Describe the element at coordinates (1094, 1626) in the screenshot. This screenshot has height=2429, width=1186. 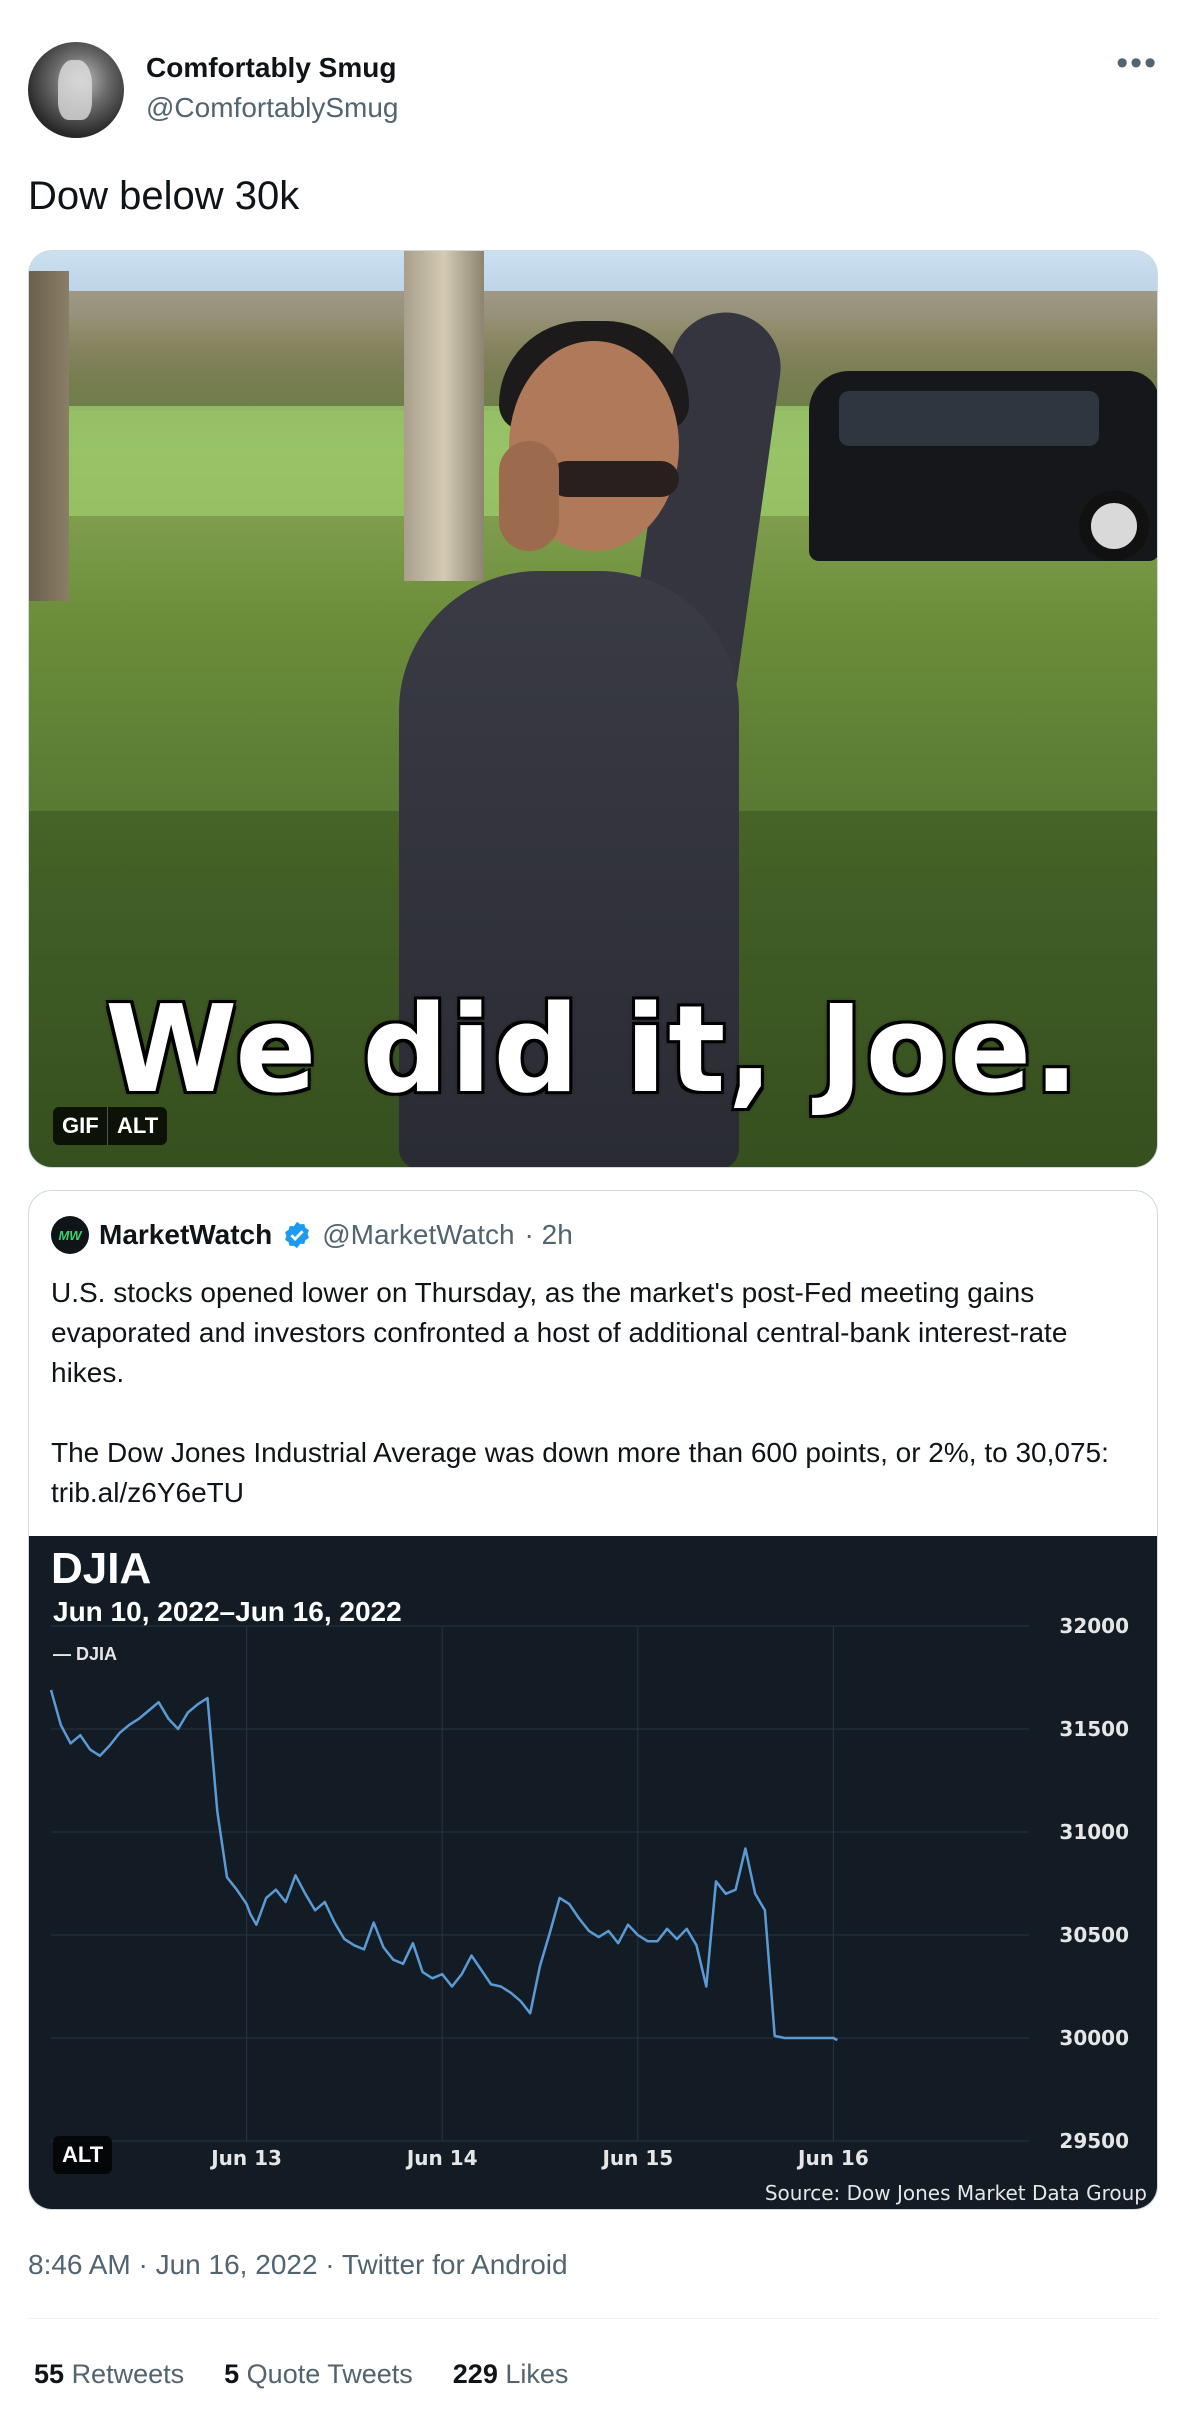
I see `y-tick-label: 32000` at that location.